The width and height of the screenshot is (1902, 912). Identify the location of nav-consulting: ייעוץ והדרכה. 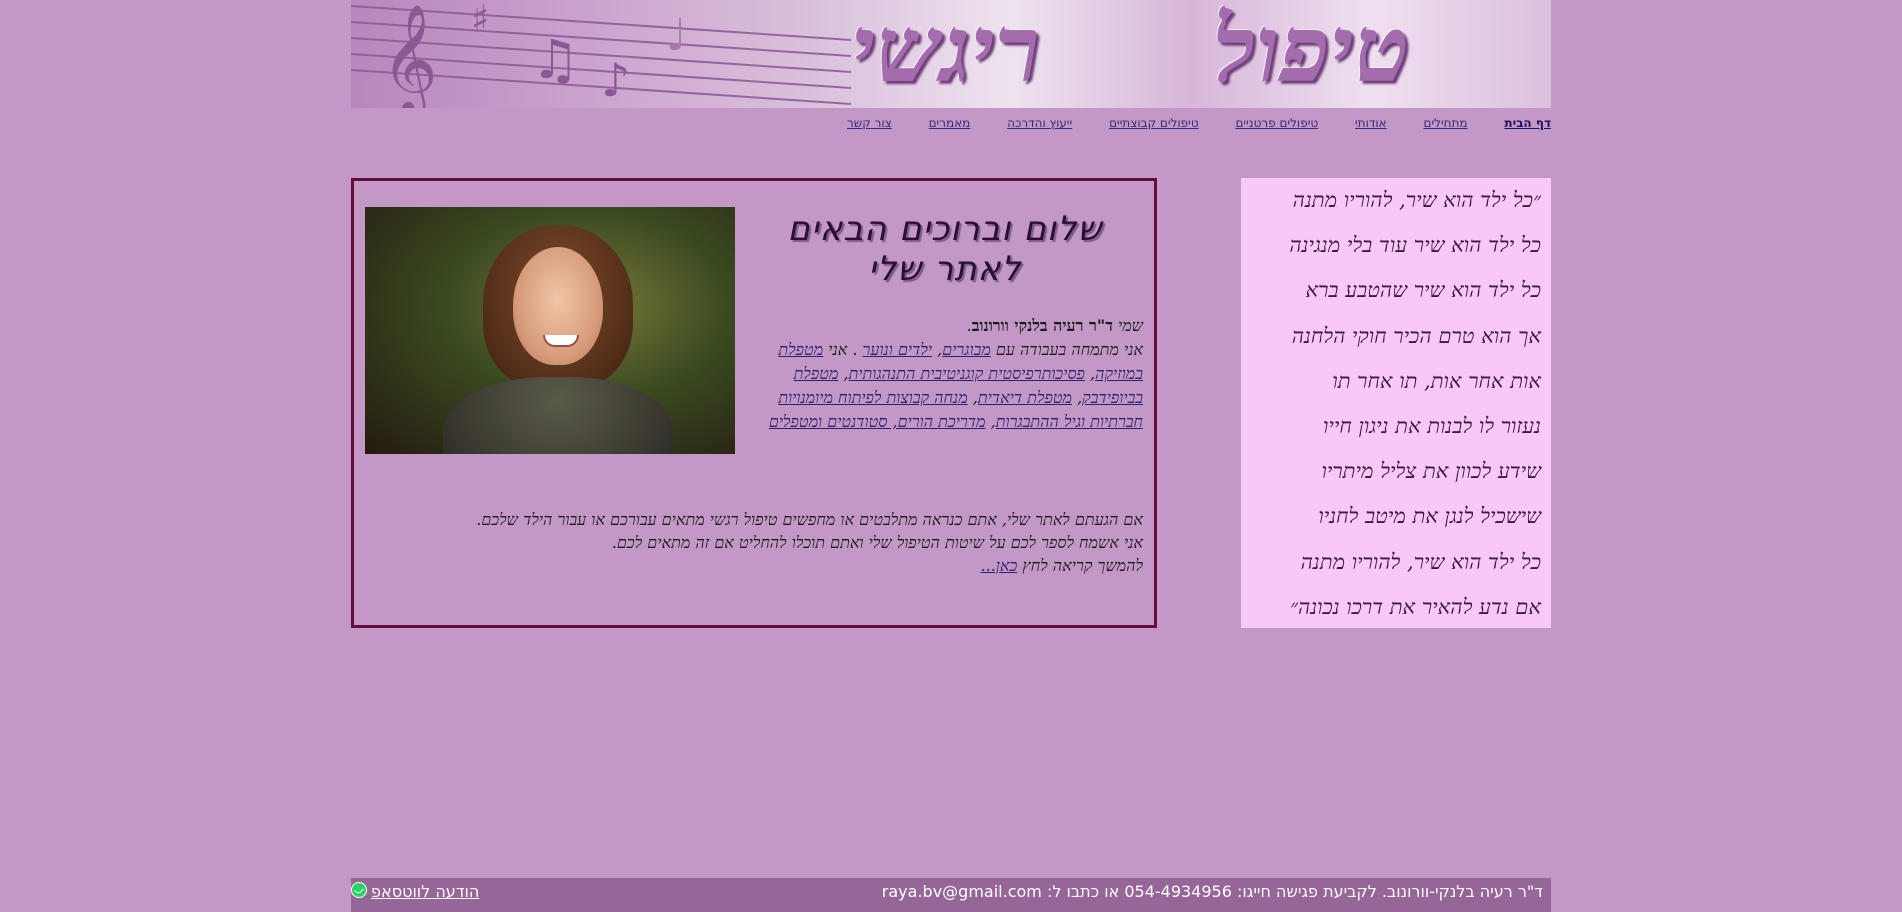
(1039, 123).